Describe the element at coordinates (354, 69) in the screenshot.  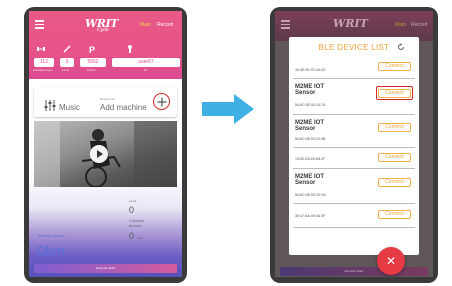
I see `device-row: 34:4E:90:7D:3A:20 Connect` at that location.